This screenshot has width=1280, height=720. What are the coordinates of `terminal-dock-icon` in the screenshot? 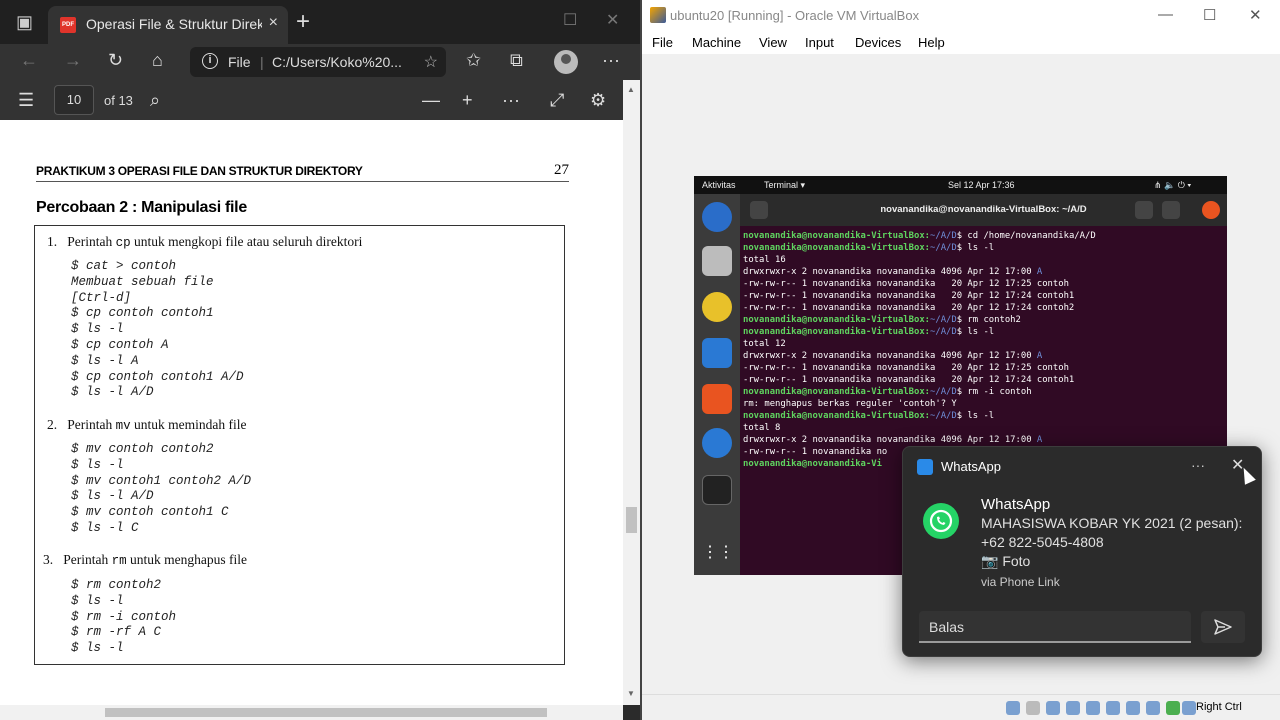 It's located at (717, 490).